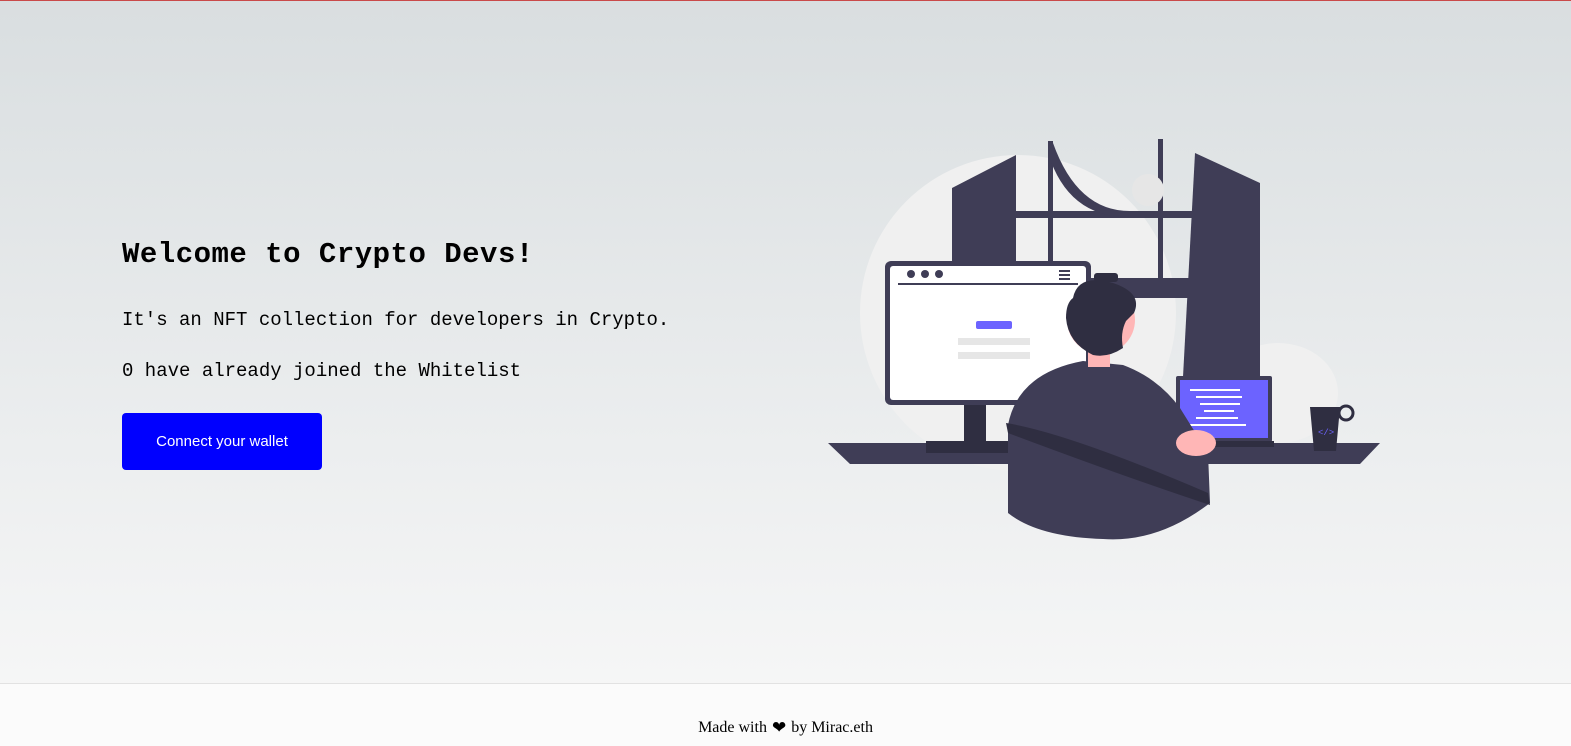 The width and height of the screenshot is (1571, 746). I want to click on page-title: Welcome to Crypto Devs!, so click(328, 254).